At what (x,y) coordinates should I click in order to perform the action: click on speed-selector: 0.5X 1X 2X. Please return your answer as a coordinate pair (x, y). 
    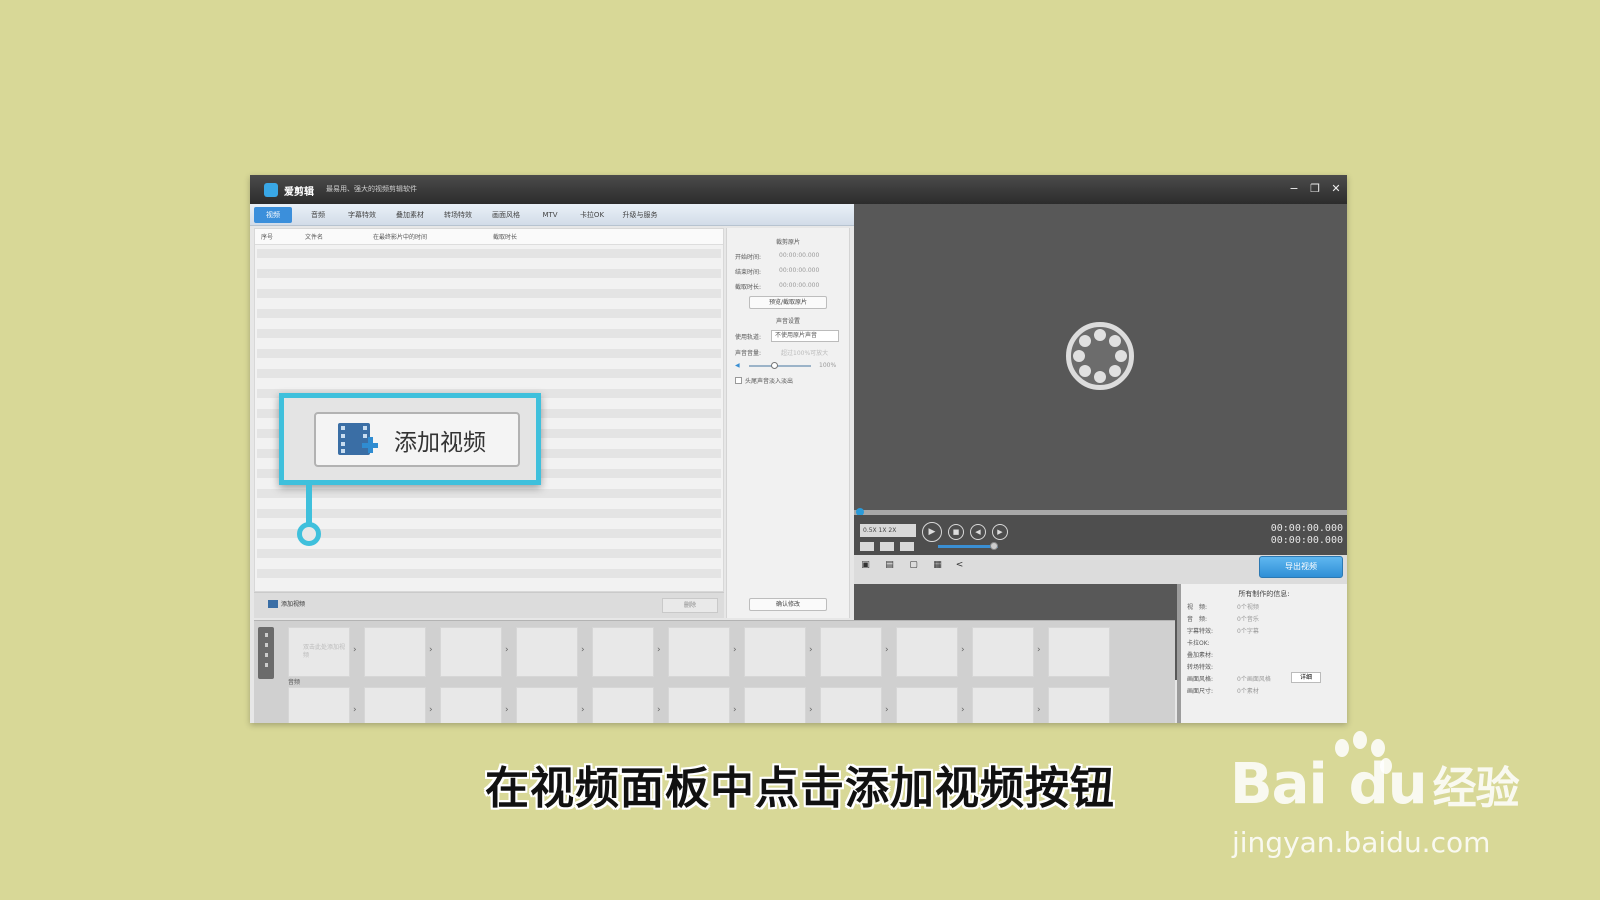
    Looking at the image, I should click on (888, 530).